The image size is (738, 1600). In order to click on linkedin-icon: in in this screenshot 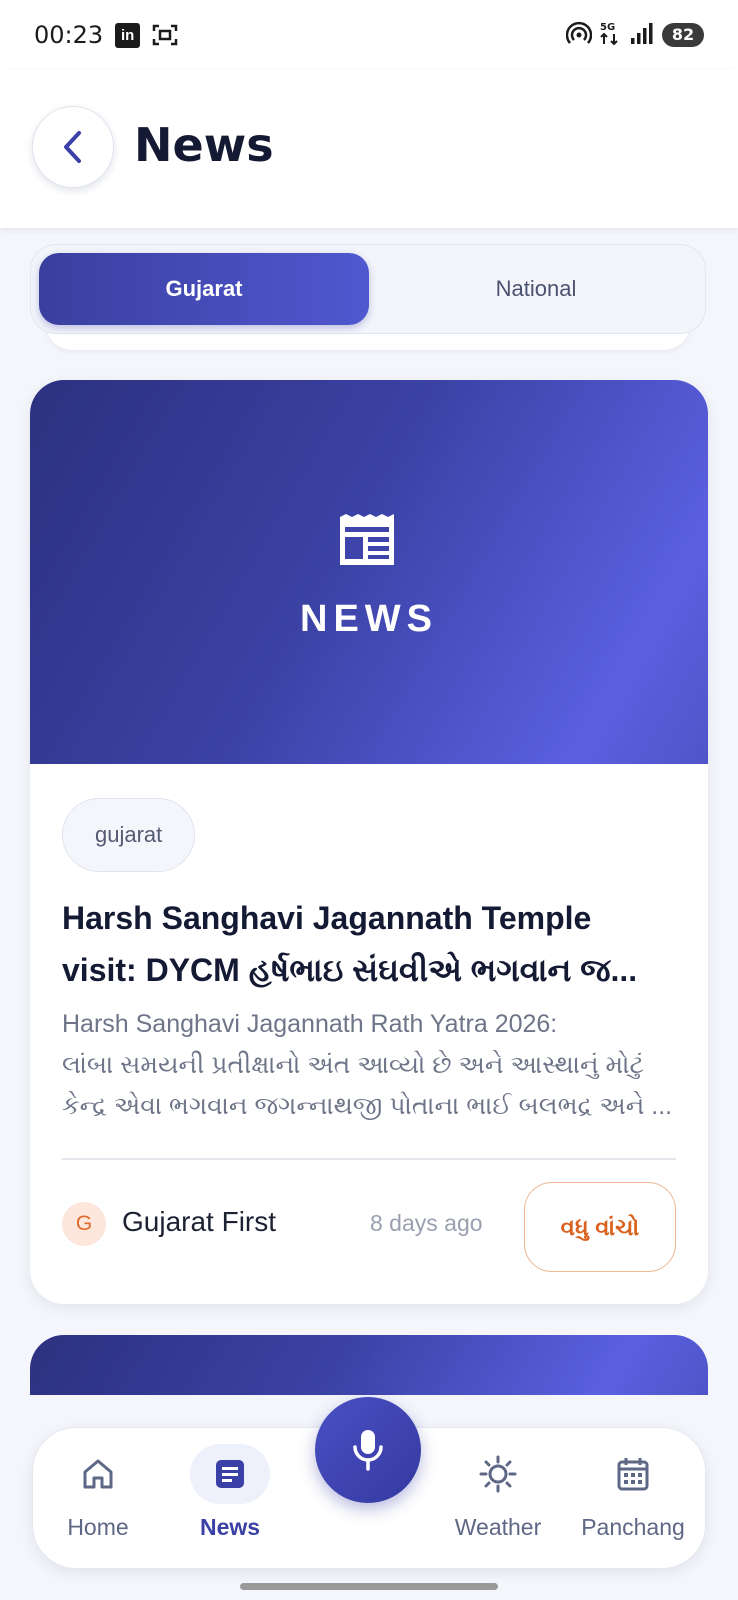, I will do `click(128, 35)`.